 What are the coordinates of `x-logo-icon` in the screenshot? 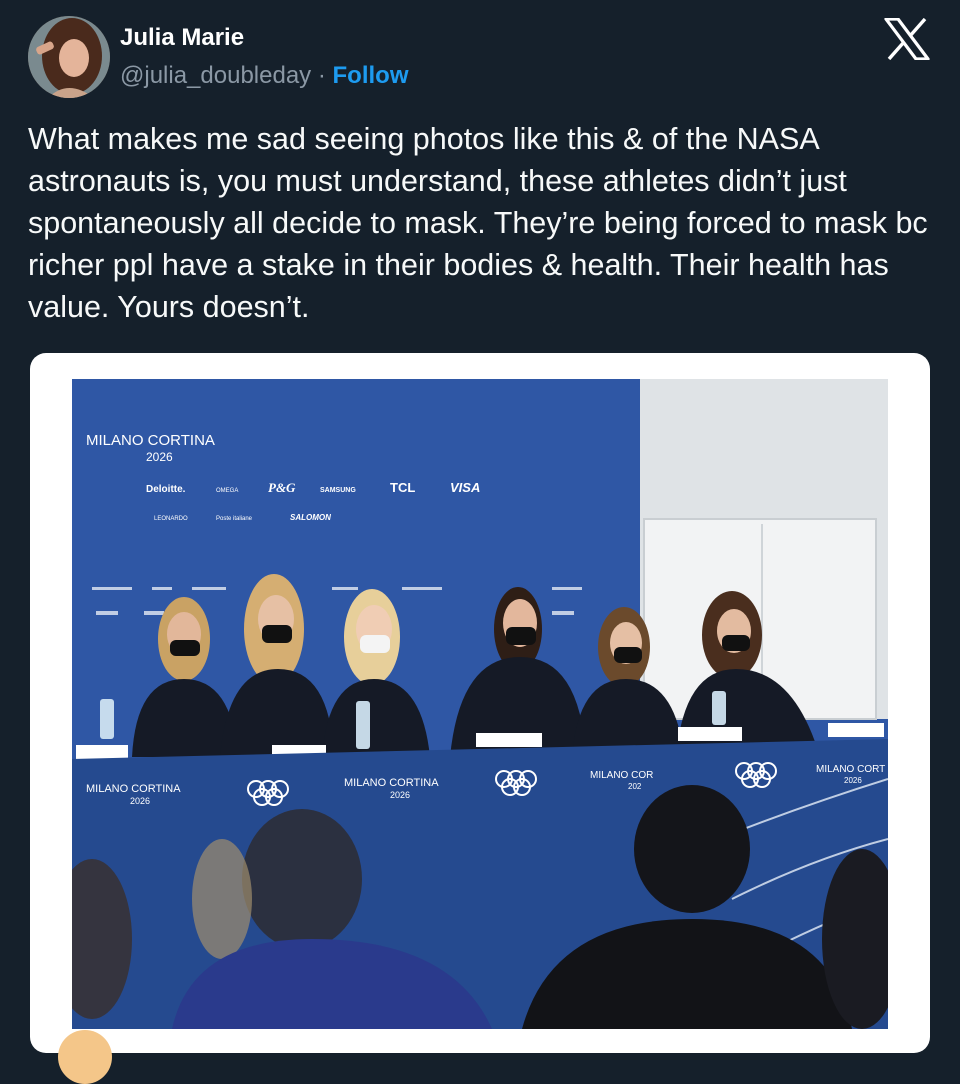 It's located at (907, 39).